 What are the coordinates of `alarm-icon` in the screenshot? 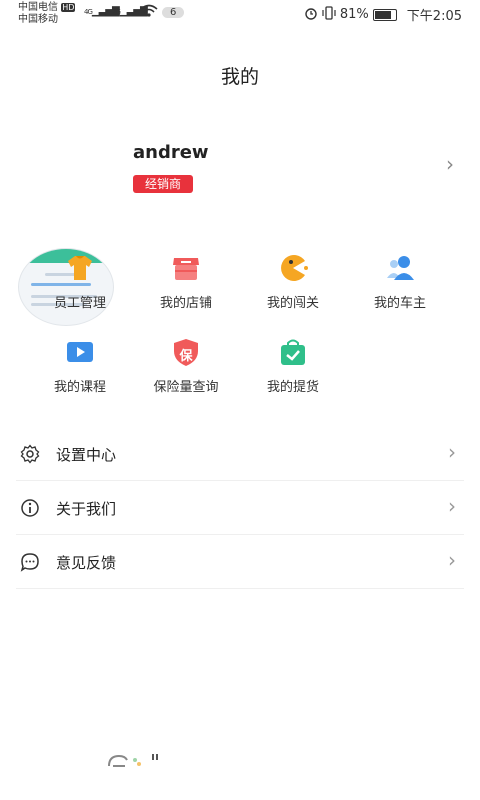 It's located at (311, 15).